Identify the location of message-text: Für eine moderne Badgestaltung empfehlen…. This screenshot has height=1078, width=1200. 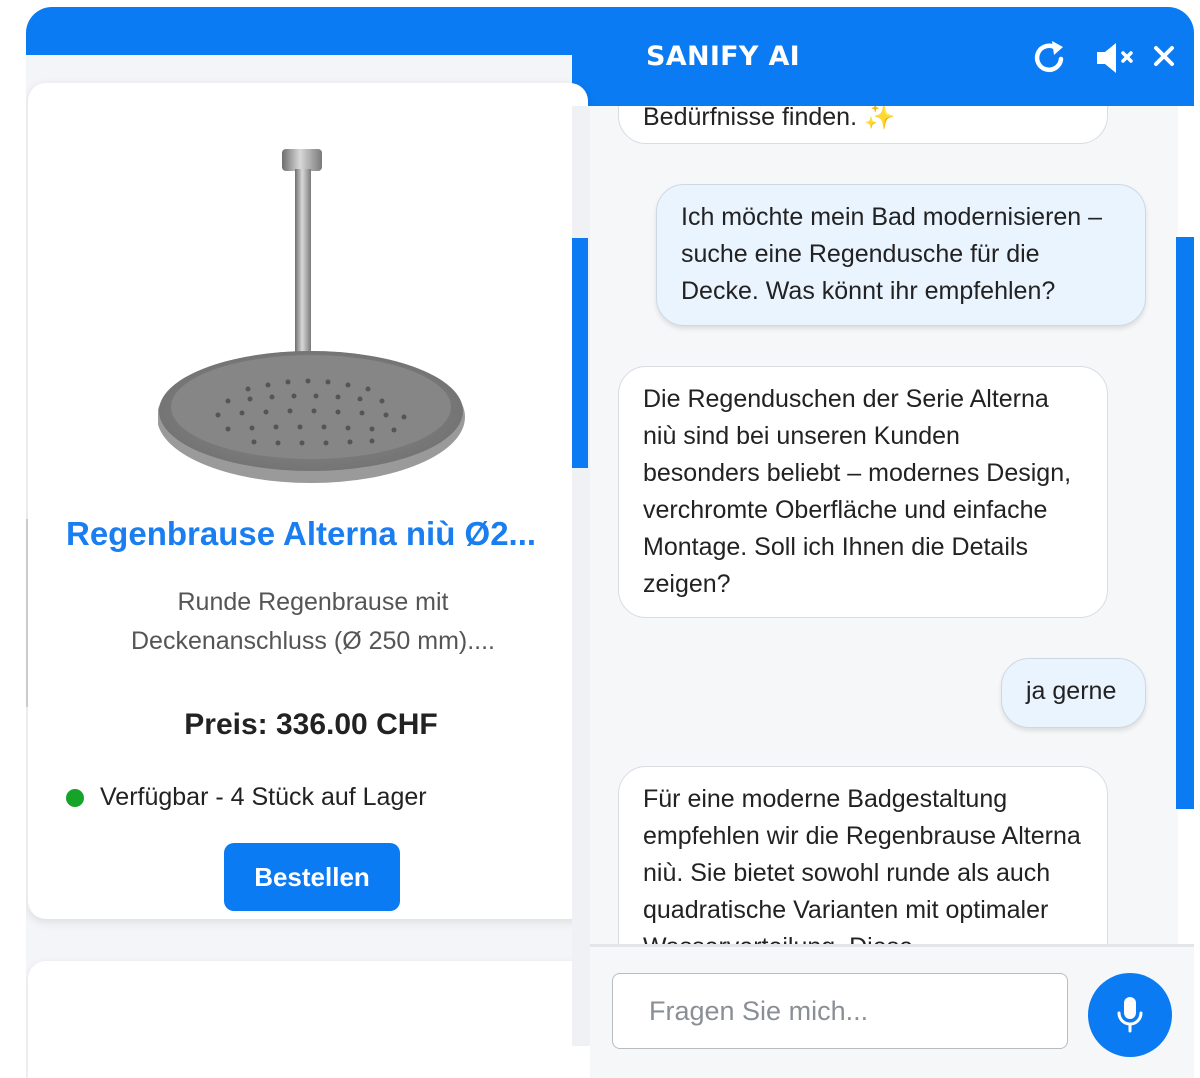
(862, 865).